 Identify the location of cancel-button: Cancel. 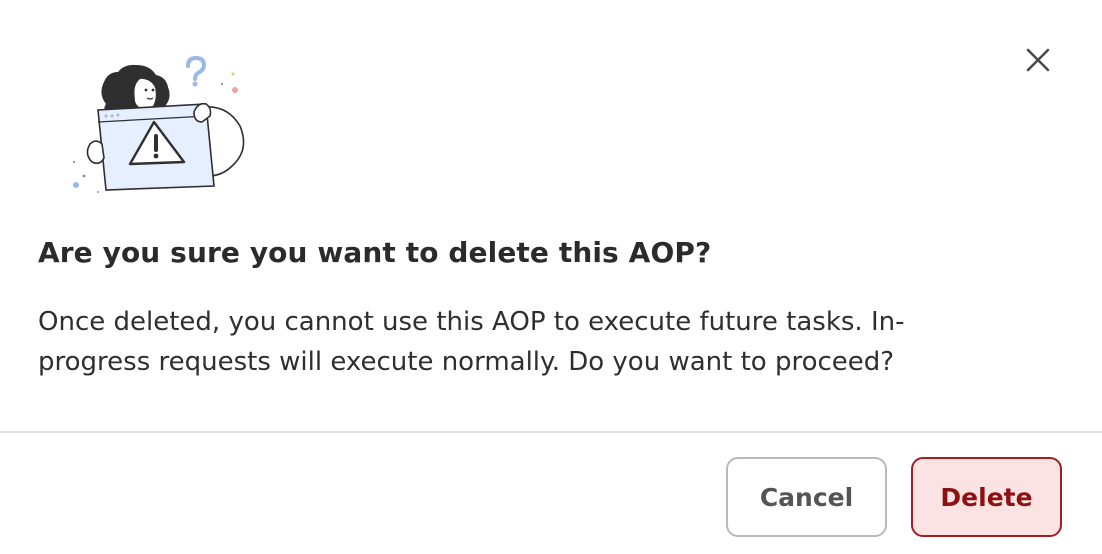
(806, 497).